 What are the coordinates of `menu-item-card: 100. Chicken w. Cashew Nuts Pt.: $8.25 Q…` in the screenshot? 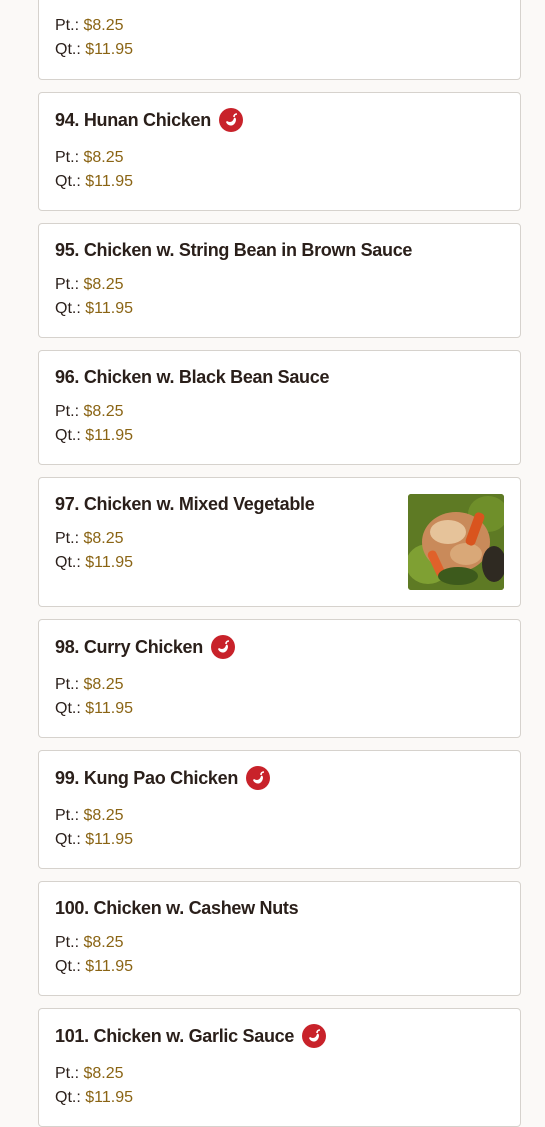 It's located at (279, 938).